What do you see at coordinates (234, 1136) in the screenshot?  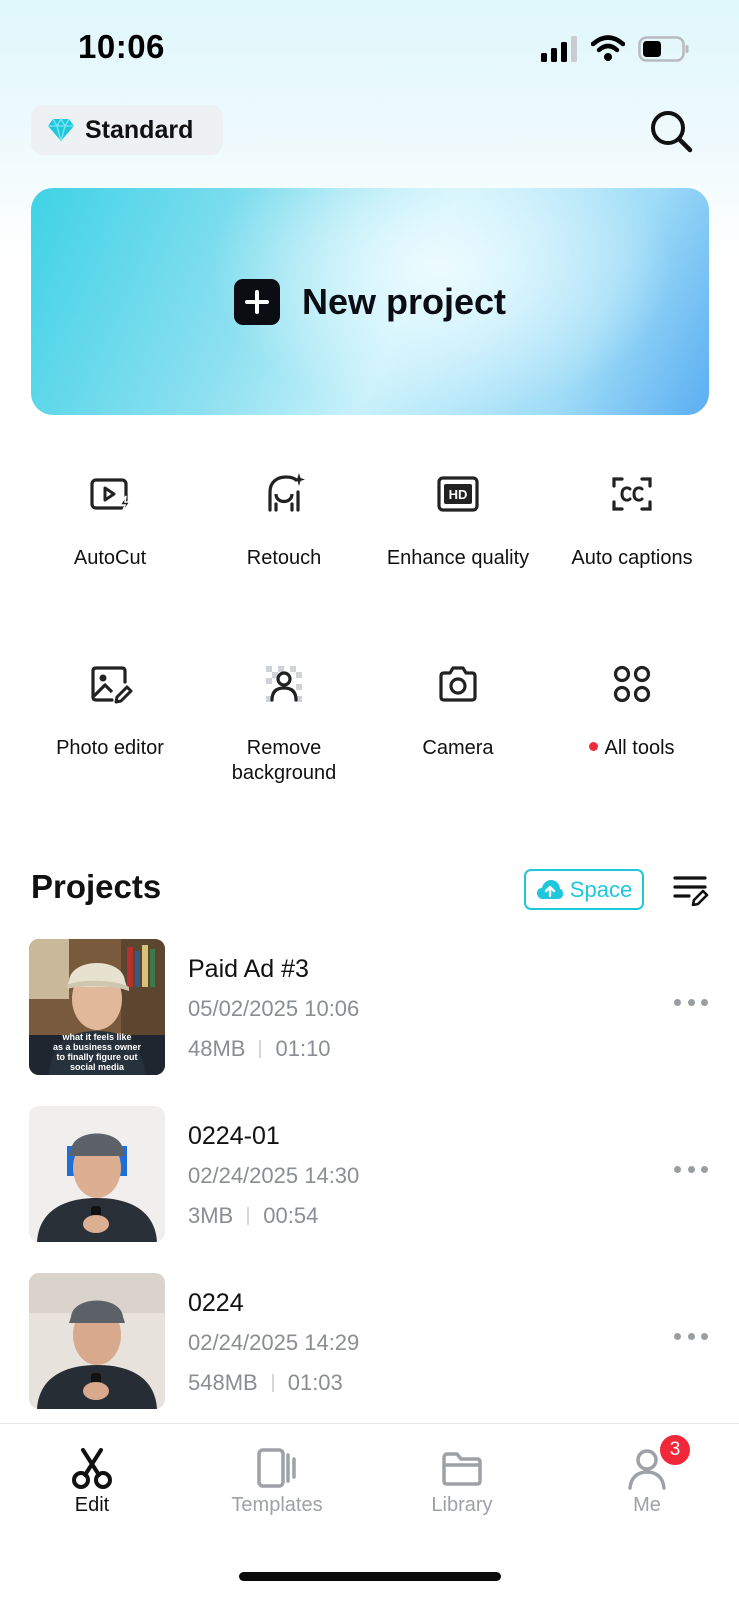 I see `project-name: 0224-01` at bounding box center [234, 1136].